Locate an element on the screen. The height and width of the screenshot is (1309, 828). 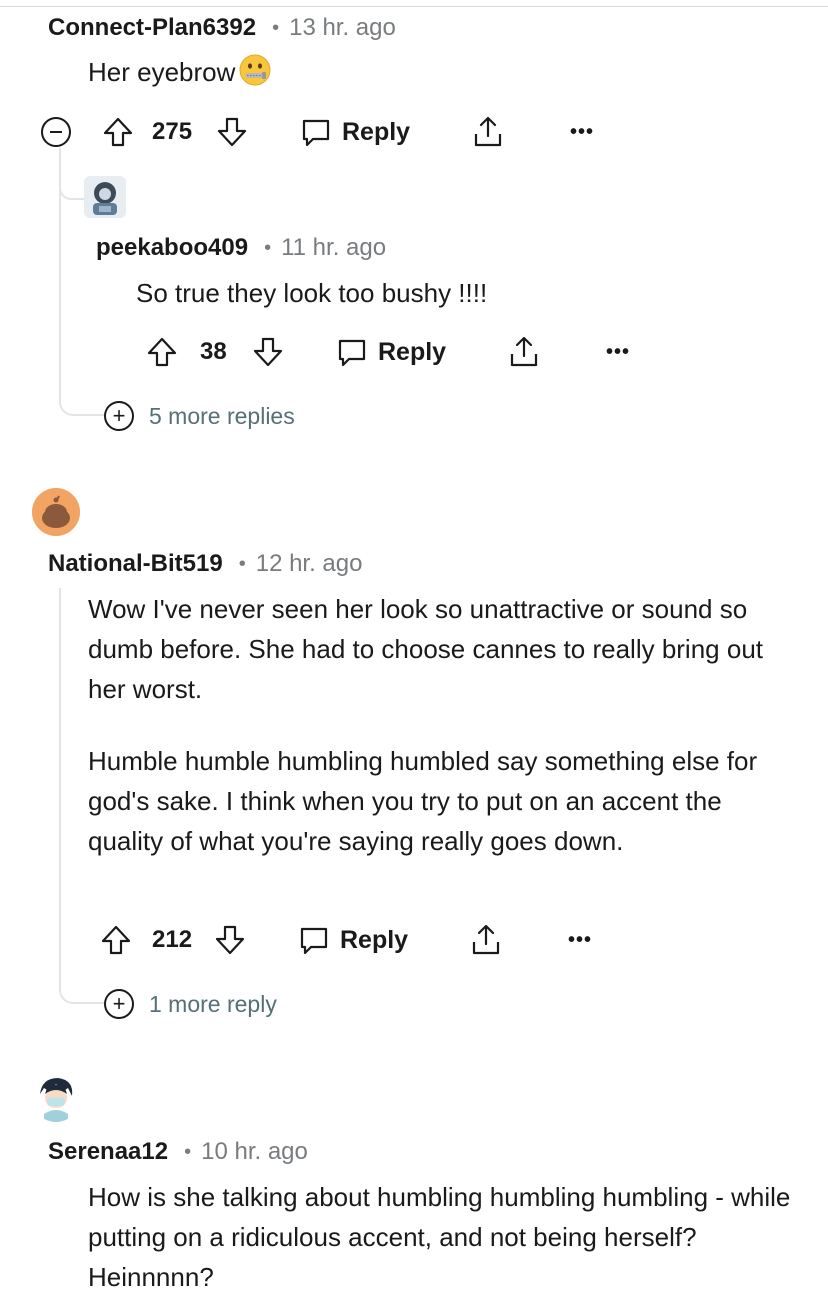
username: peekaboo409 is located at coordinates (172, 248).